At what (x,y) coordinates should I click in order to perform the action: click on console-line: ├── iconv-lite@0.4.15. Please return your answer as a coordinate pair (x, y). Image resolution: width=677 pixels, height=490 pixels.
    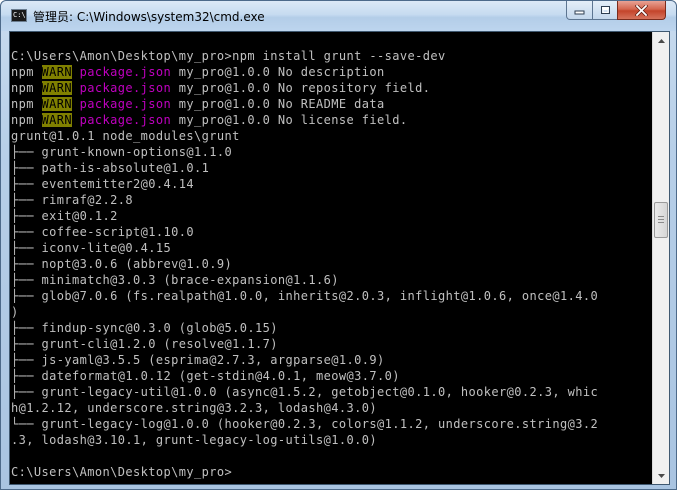
    Looking at the image, I should click on (91, 248).